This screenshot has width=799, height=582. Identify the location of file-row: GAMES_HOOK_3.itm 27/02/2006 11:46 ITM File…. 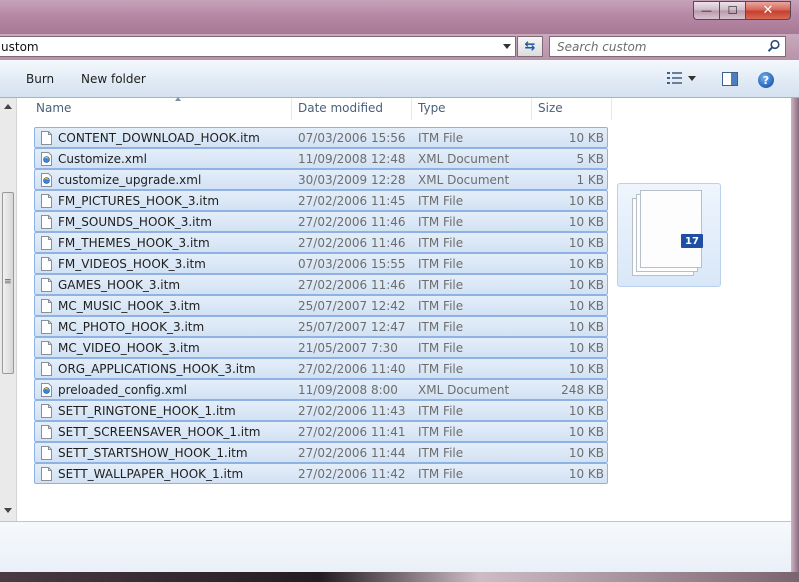
(321, 284).